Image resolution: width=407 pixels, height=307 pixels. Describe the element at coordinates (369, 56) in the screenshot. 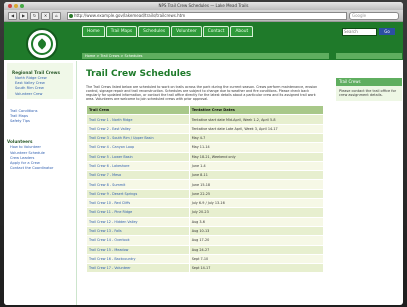

I see `breadcrumb-bar-right` at that location.